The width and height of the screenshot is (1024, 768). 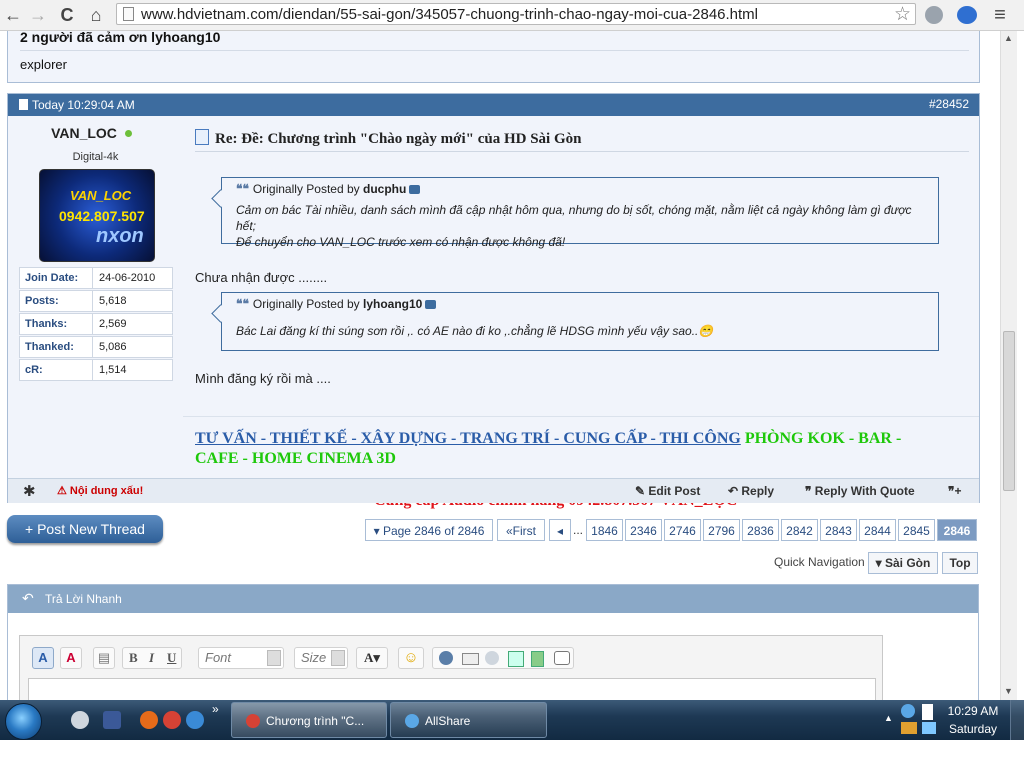 What do you see at coordinates (84, 133) in the screenshot?
I see `username: VAN_LOC` at bounding box center [84, 133].